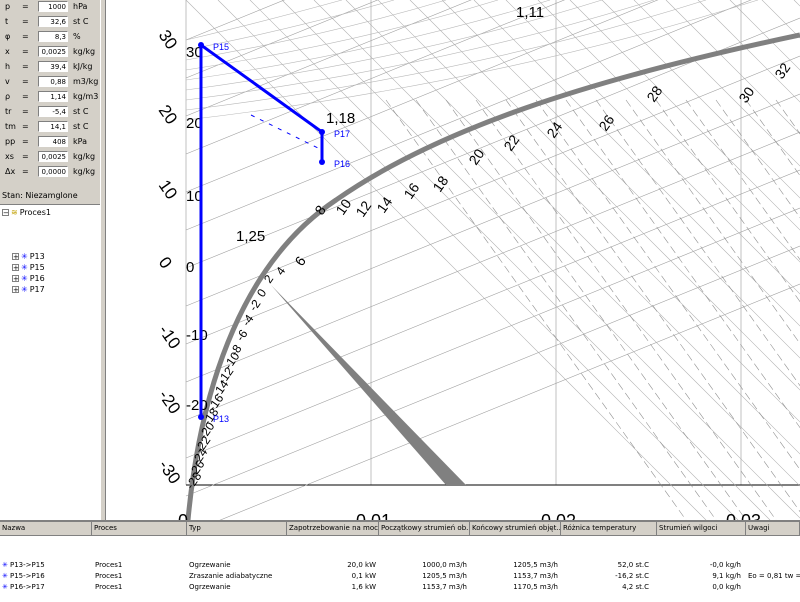 The image size is (800, 602). Describe the element at coordinates (476, 157) in the screenshot. I see `enthalpy-label: 20` at that location.